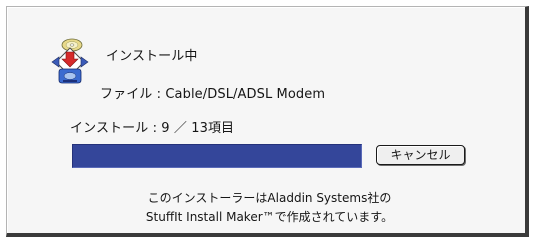  I want to click on progress-bar-fill, so click(217, 156).